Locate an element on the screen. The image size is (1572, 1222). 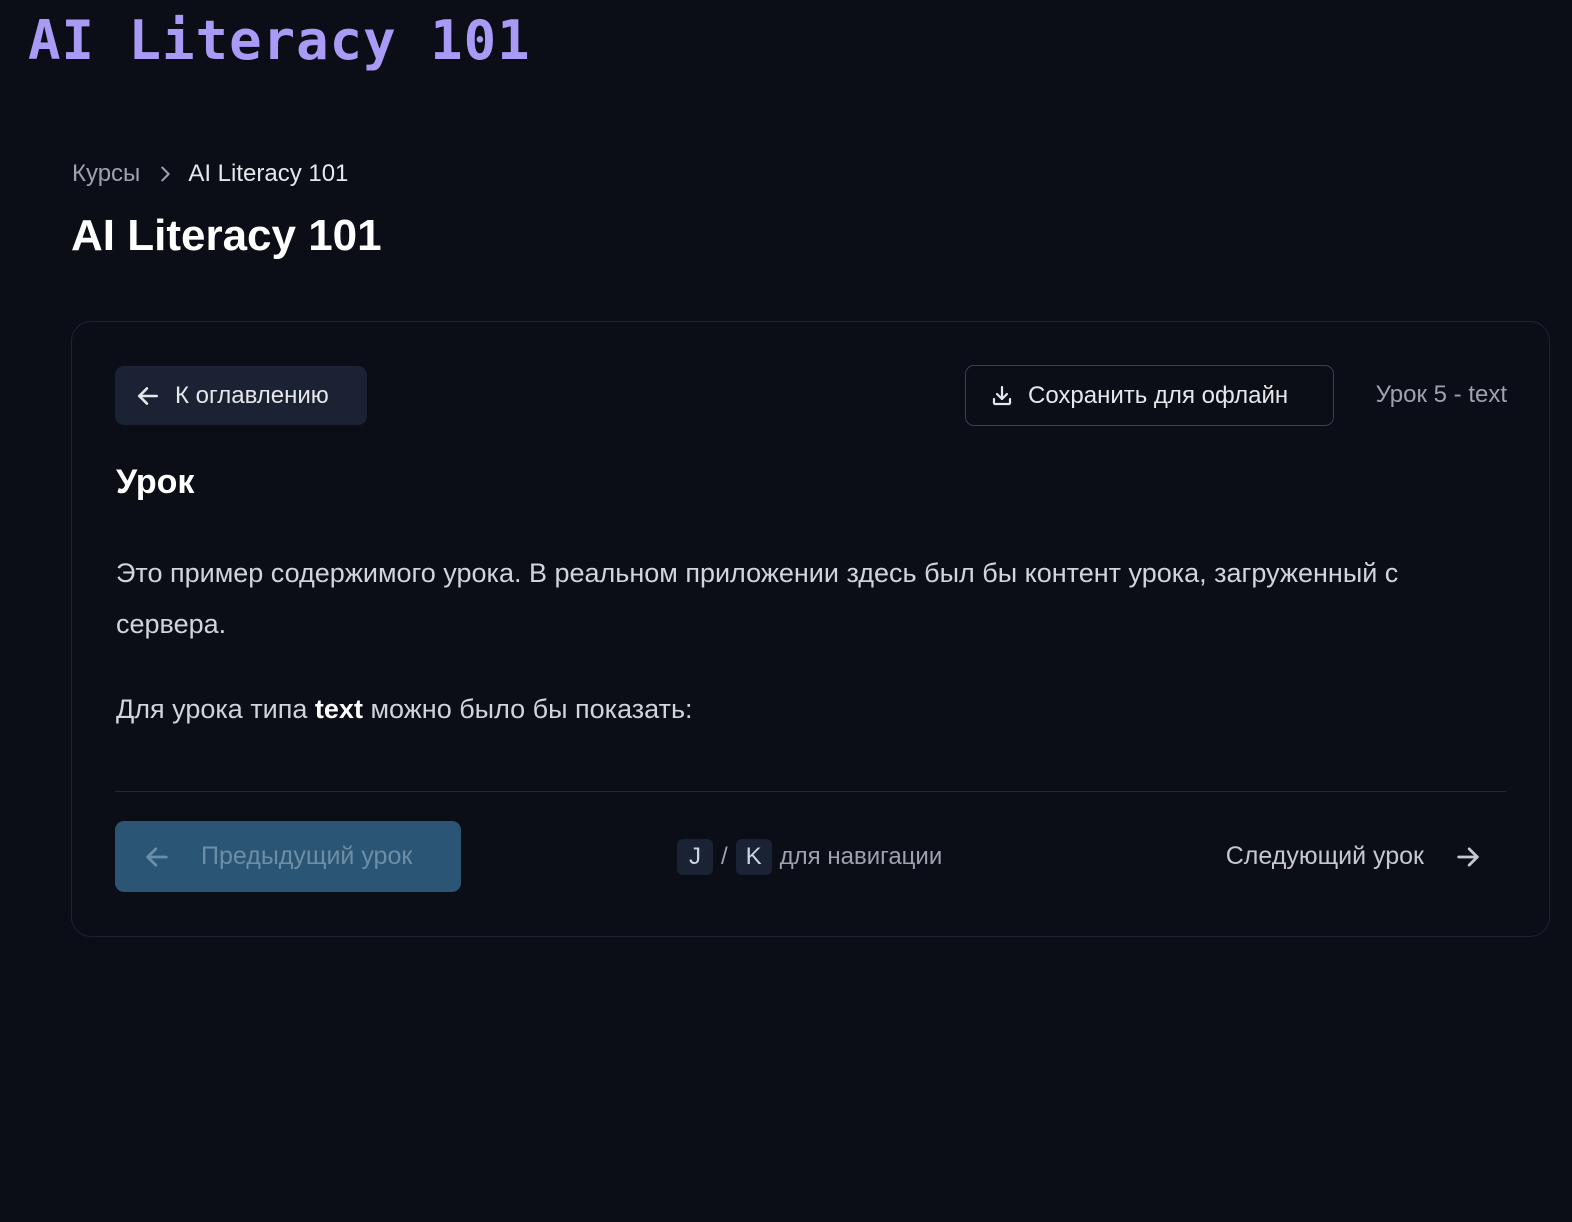
divider is located at coordinates (810, 791).